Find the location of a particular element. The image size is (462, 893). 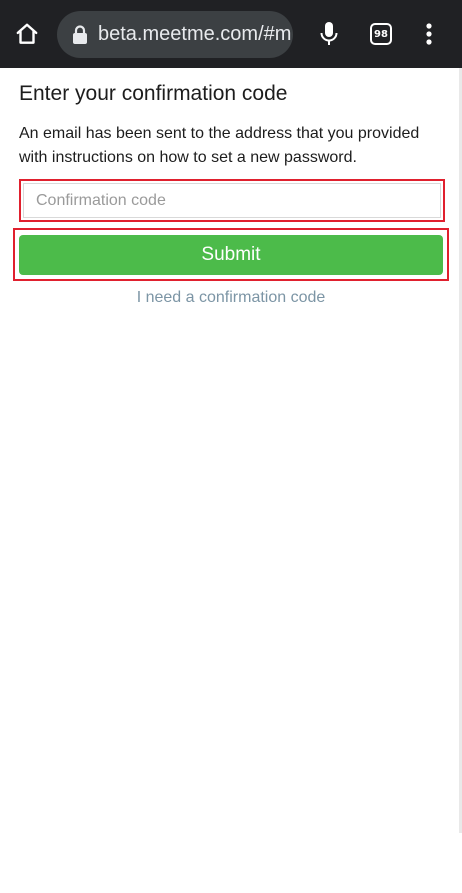

lock-icon is located at coordinates (80, 34).